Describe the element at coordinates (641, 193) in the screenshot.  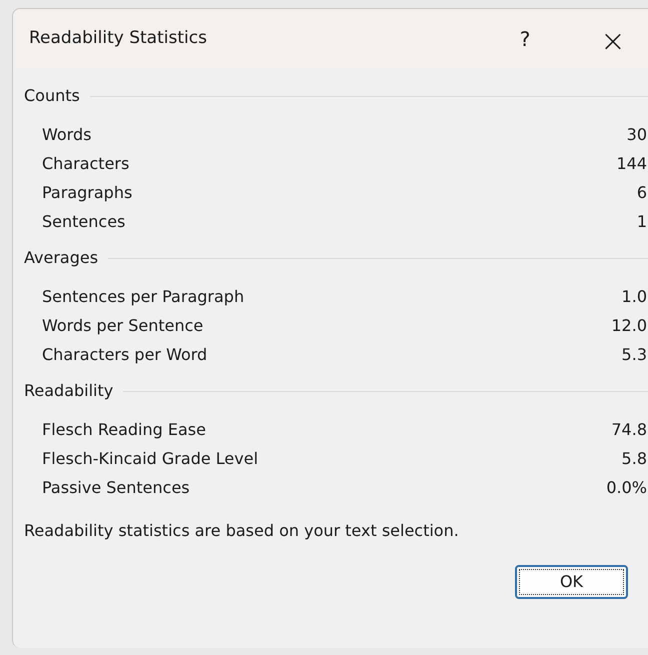
I see `stat-value: 6` at that location.